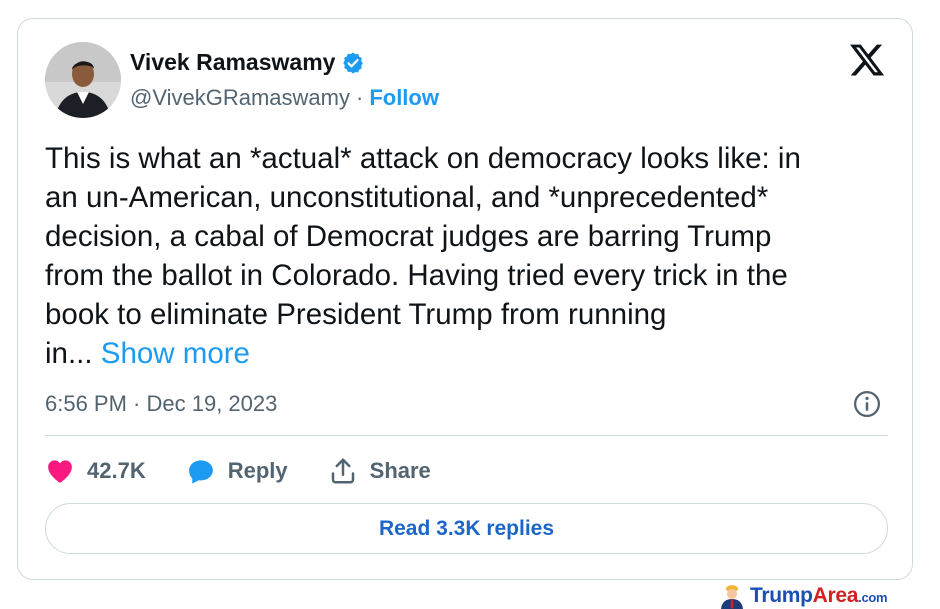 This screenshot has width=940, height=609. Describe the element at coordinates (200, 472) in the screenshot. I see `speech-bubble-icon` at that location.